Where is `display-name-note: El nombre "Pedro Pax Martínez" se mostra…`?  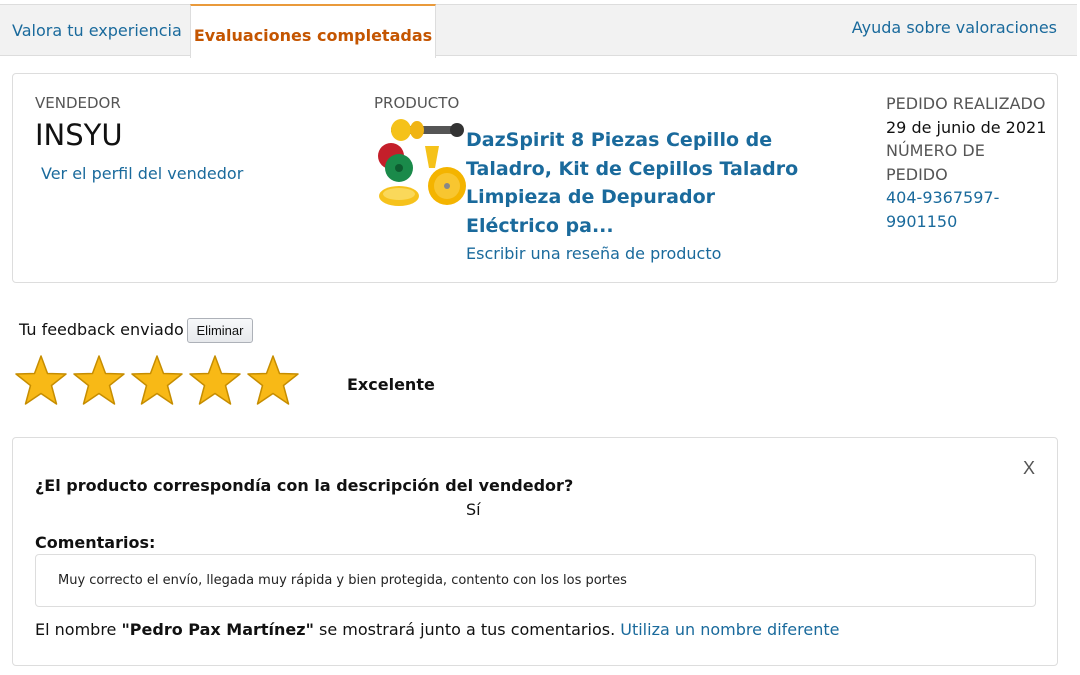
display-name-note: El nombre "Pedro Pax Martínez" se mostra… is located at coordinates (437, 629).